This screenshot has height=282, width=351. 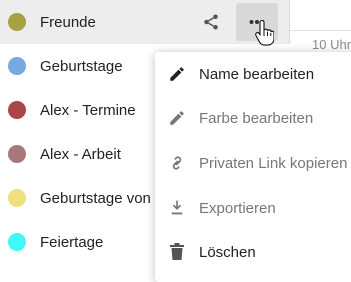 What do you see at coordinates (68, 22) in the screenshot?
I see `calendar-name: Freunde` at bounding box center [68, 22].